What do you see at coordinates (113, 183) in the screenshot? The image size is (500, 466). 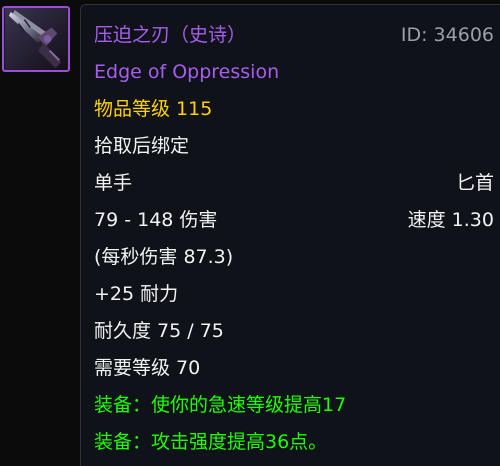 I see `slot-text: 单手` at bounding box center [113, 183].